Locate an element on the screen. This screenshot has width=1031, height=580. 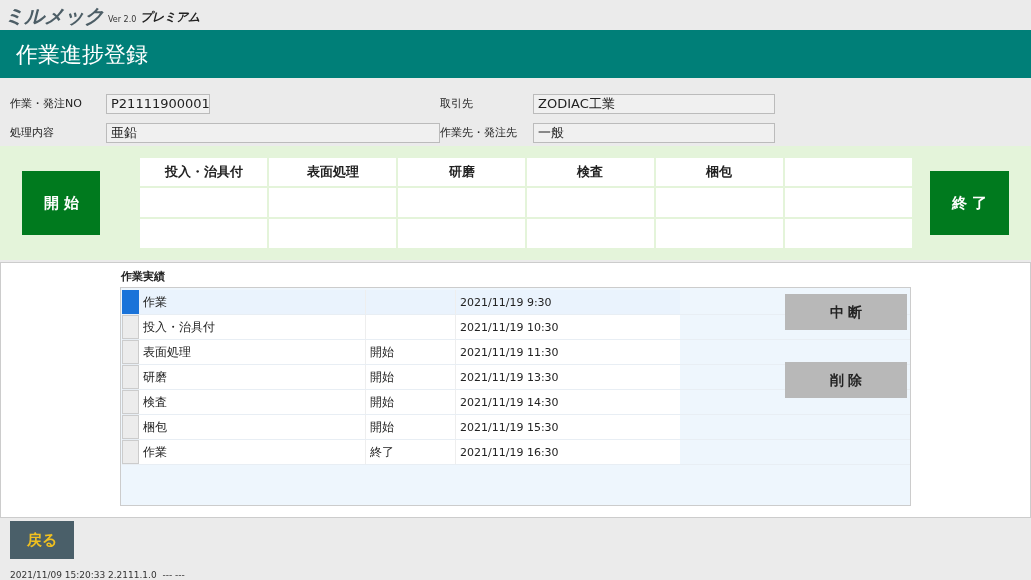
table-cell: 2021/11/19 9:30 is located at coordinates (567, 302).